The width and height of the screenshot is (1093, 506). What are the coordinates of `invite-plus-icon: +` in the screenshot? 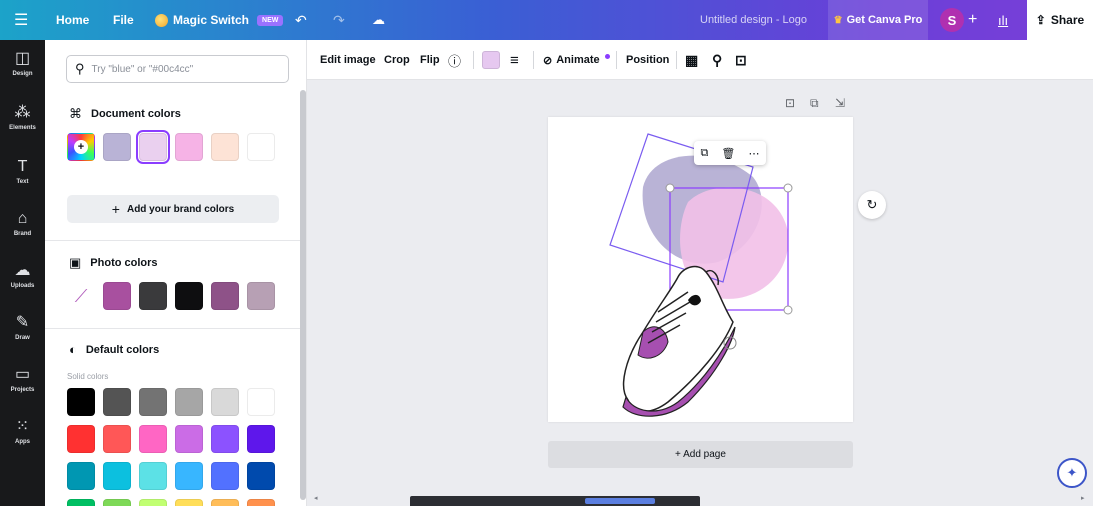 It's located at (972, 20).